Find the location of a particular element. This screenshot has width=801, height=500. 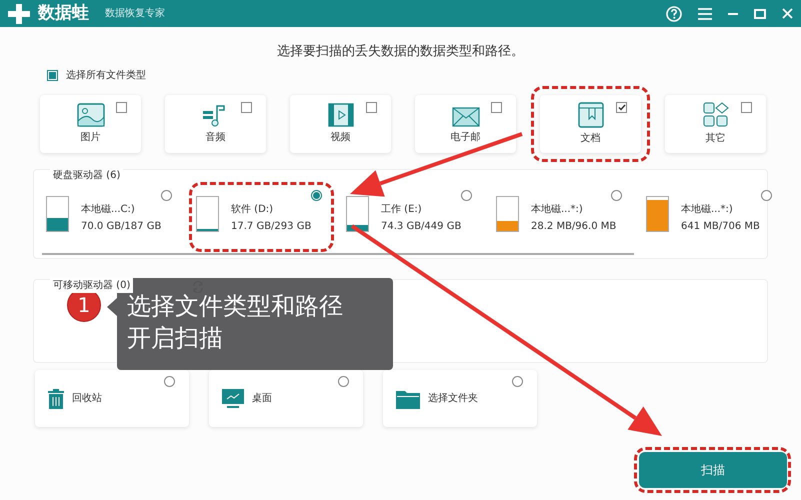

file-type-card: 视频 is located at coordinates (340, 124).